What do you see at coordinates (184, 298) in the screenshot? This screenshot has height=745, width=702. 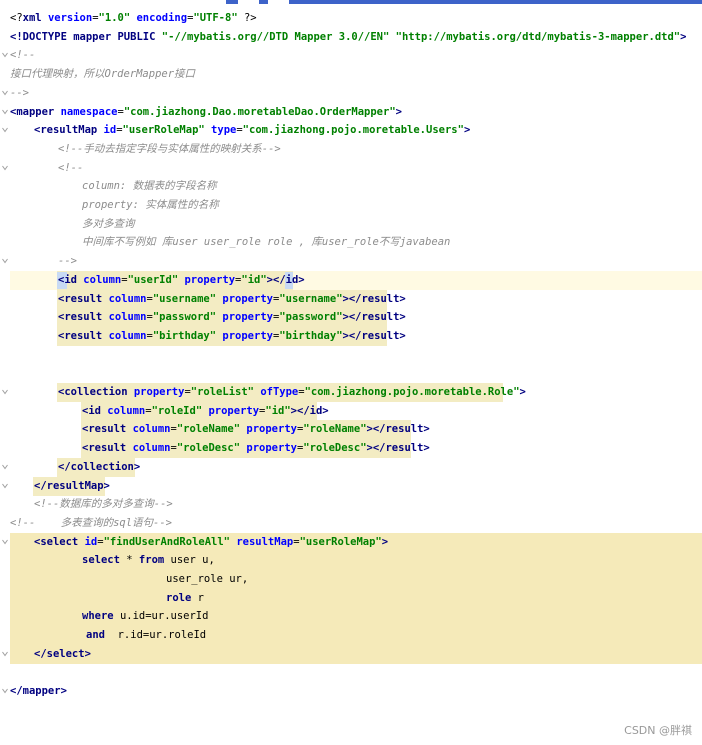 I see `code-token: "username"` at bounding box center [184, 298].